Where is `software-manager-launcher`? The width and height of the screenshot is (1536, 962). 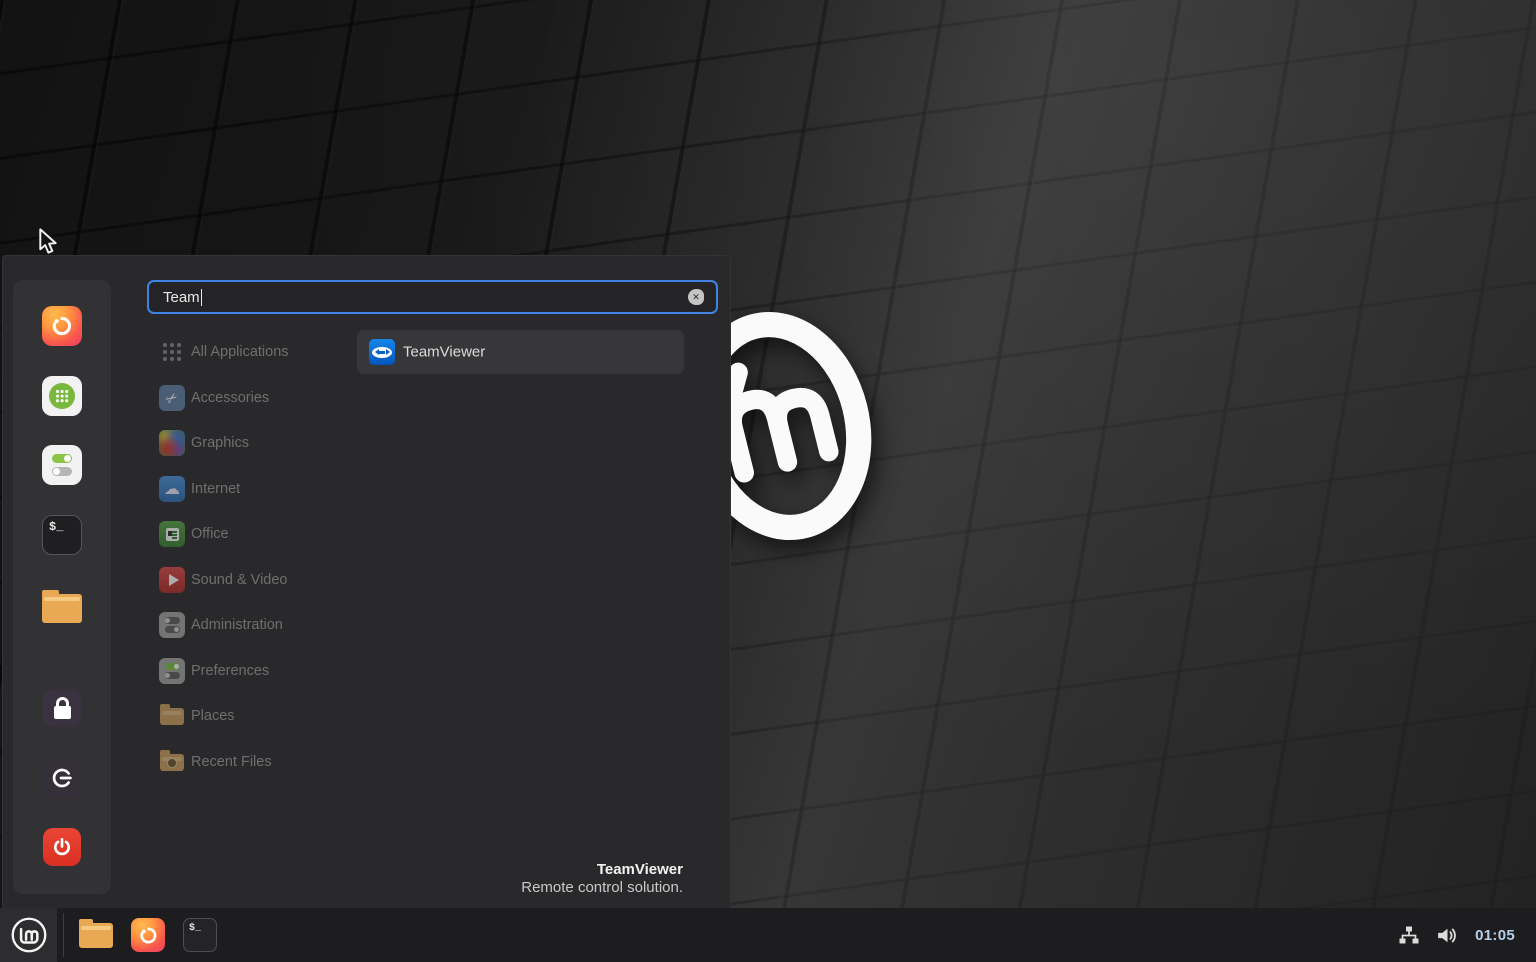 software-manager-launcher is located at coordinates (62, 396).